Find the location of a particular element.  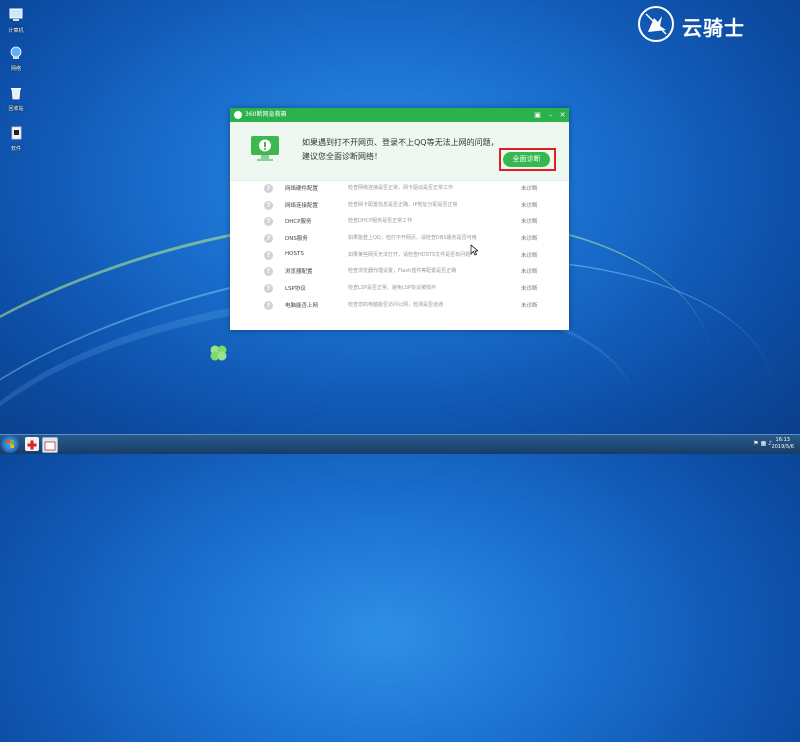

computer-icon is located at coordinates (16, 14).